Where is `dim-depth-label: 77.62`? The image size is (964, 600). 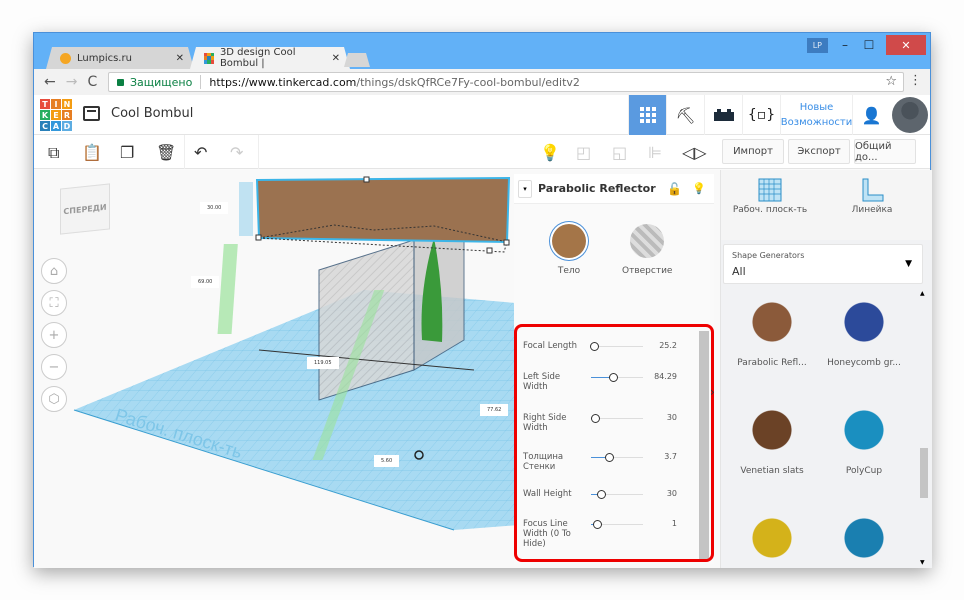
dim-depth-label: 77.62 is located at coordinates (494, 410).